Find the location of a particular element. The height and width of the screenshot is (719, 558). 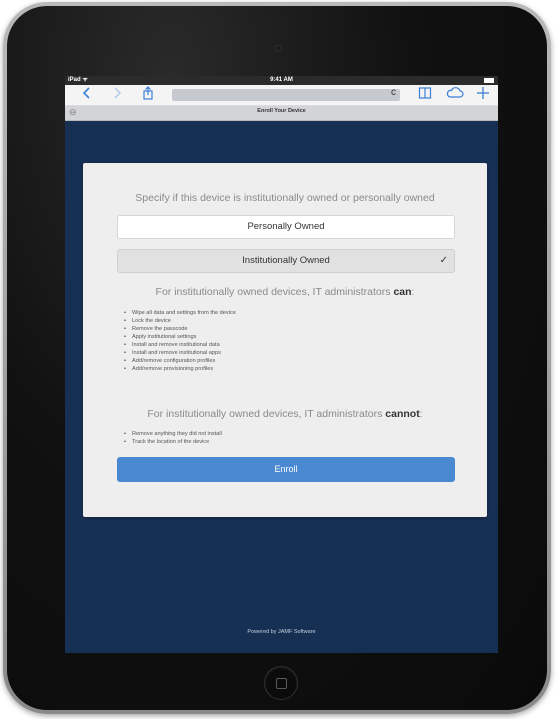

institutionally-owned-label: Institutionally Owned is located at coordinates (286, 260).